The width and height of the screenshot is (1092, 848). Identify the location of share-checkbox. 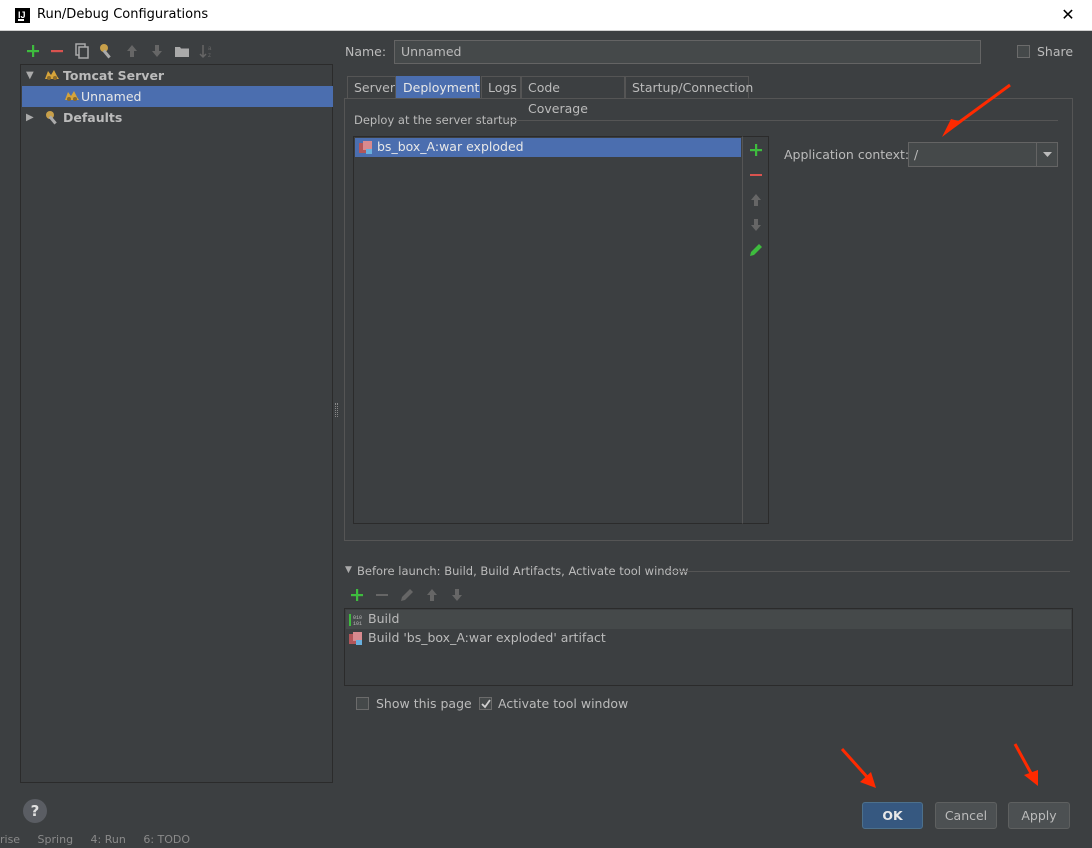
(1023, 51).